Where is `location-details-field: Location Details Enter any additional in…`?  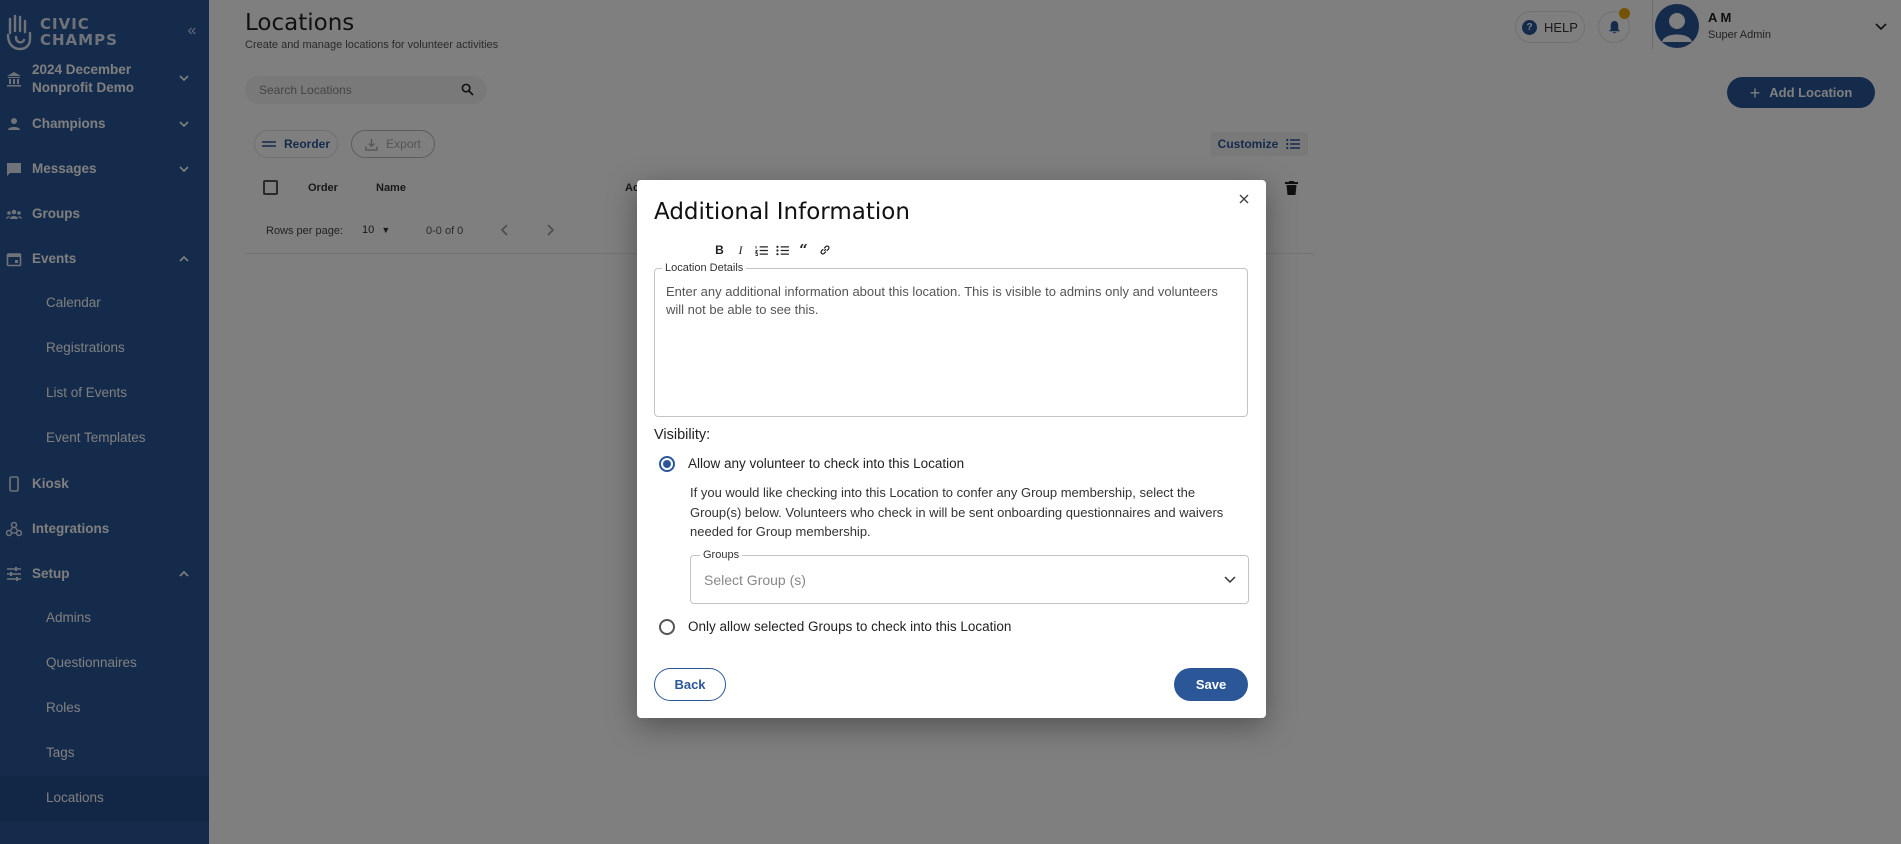
location-details-field: Location Details Enter any additional in… is located at coordinates (951, 339).